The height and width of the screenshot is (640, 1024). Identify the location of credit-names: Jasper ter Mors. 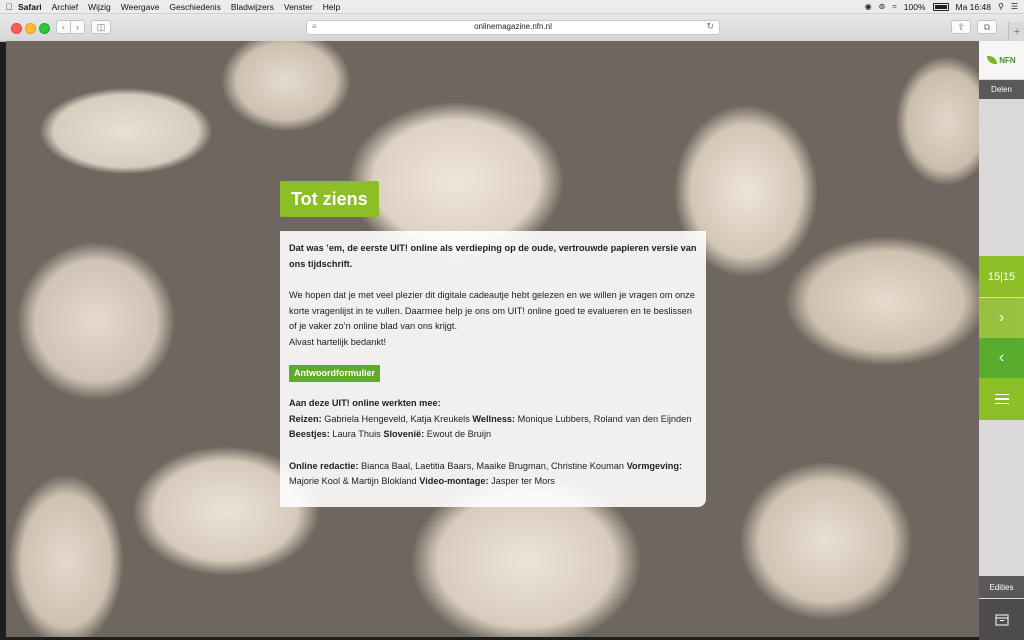
(523, 481).